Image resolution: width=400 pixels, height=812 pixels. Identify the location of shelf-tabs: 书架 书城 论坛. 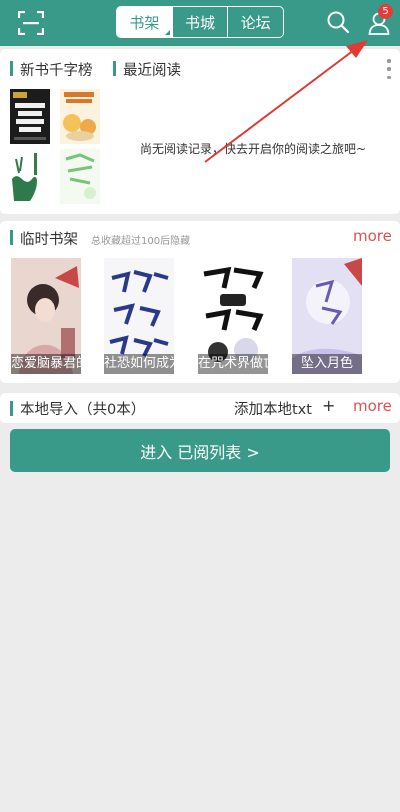
(200, 22).